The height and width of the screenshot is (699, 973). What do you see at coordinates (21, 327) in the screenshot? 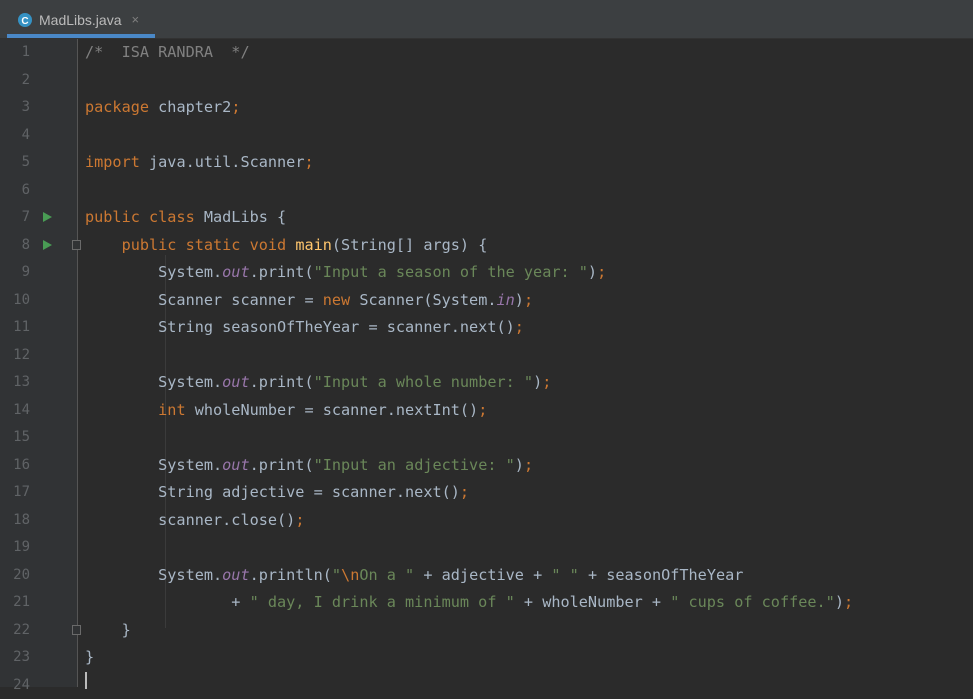
I see `line-number: 11` at bounding box center [21, 327].